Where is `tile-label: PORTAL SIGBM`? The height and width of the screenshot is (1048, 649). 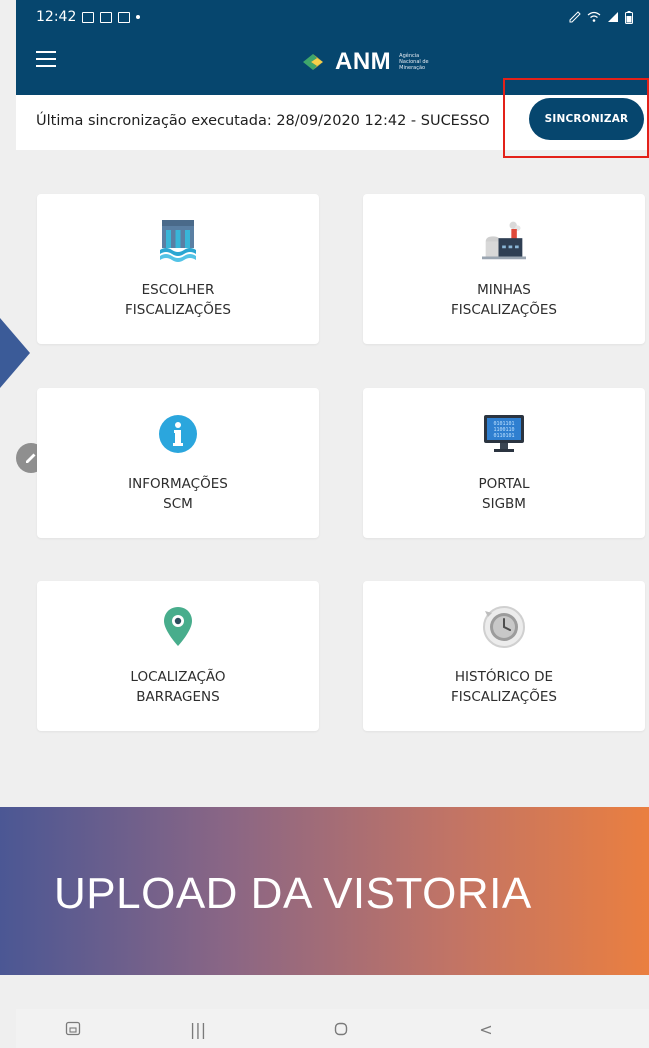 tile-label: PORTAL SIGBM is located at coordinates (503, 494).